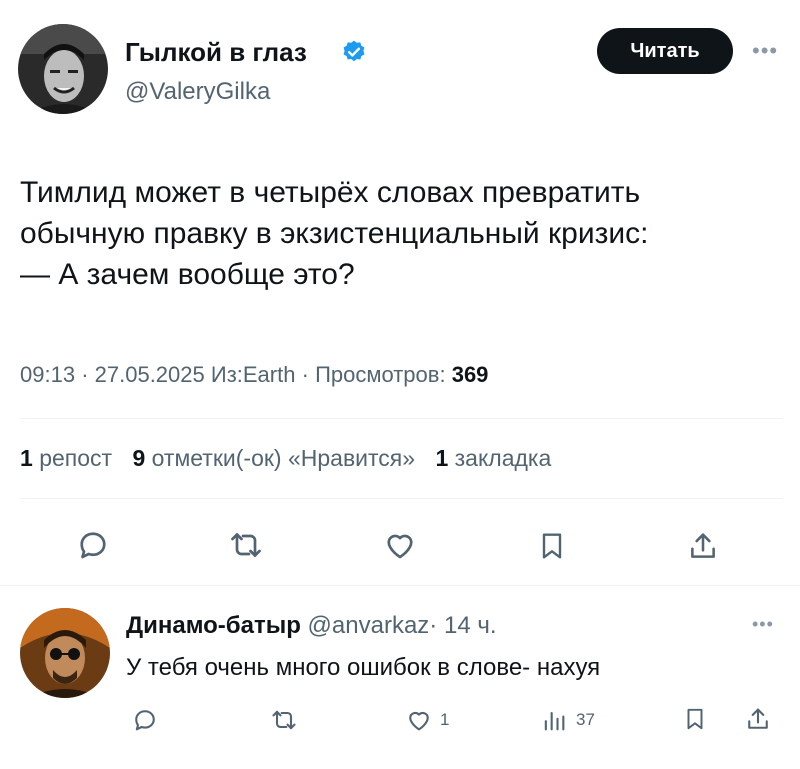 The height and width of the screenshot is (769, 800). Describe the element at coordinates (763, 624) in the screenshot. I see `reply-more-options-icon: •••` at that location.